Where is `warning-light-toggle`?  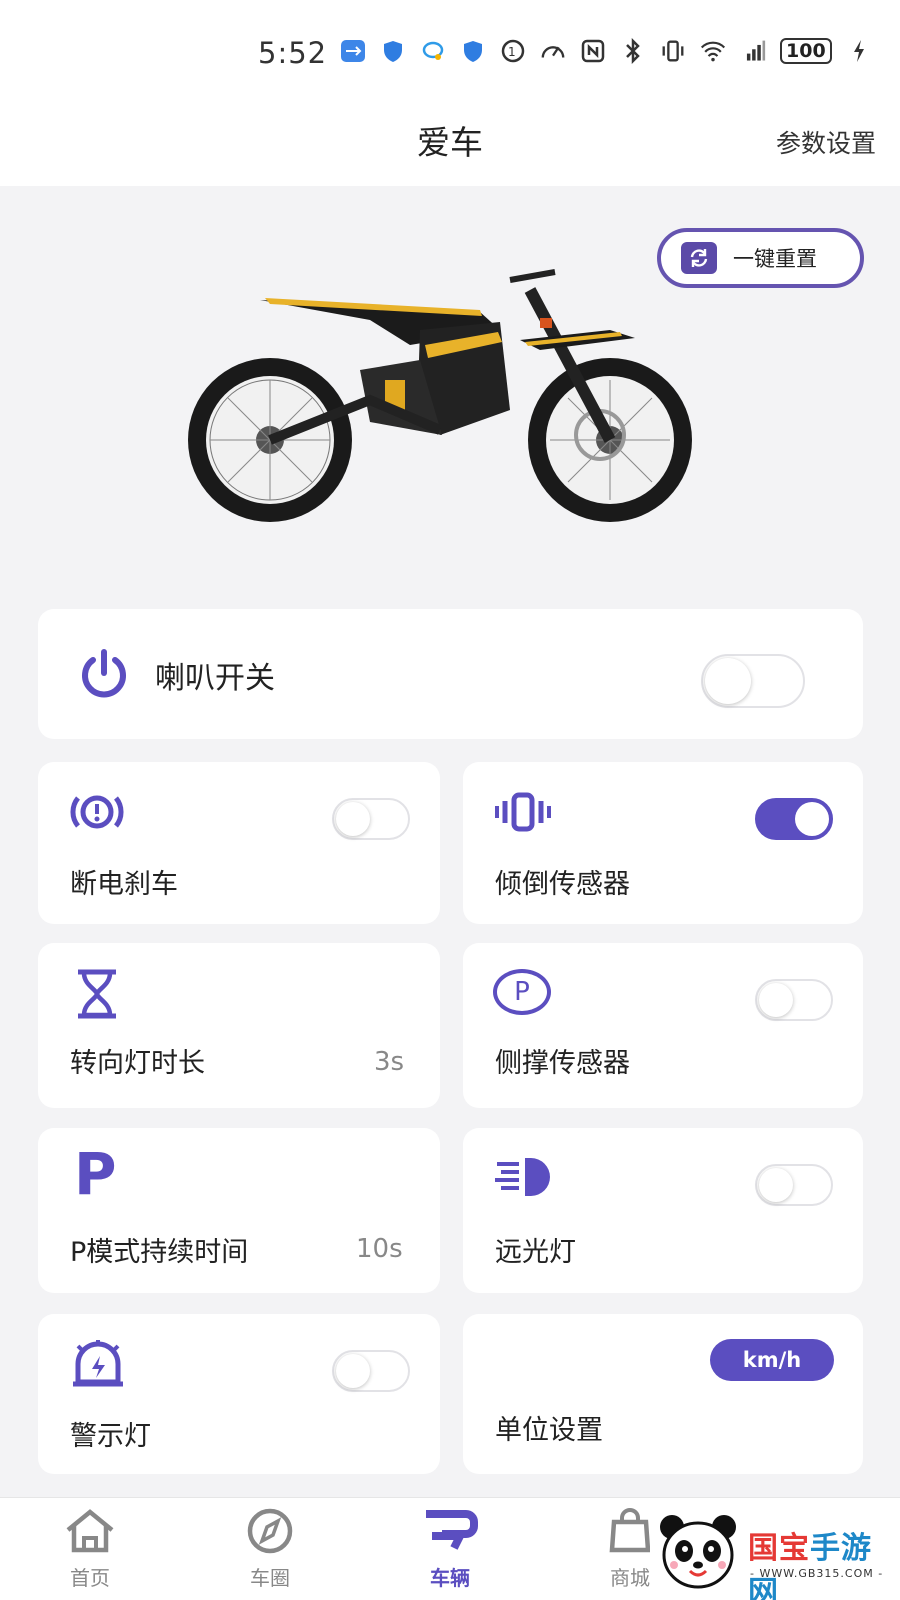
warning-light-toggle is located at coordinates (371, 1371).